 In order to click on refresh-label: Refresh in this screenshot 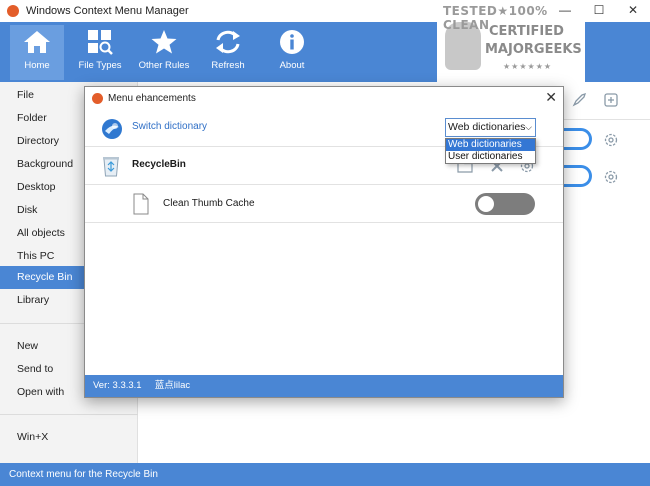, I will do `click(228, 65)`.